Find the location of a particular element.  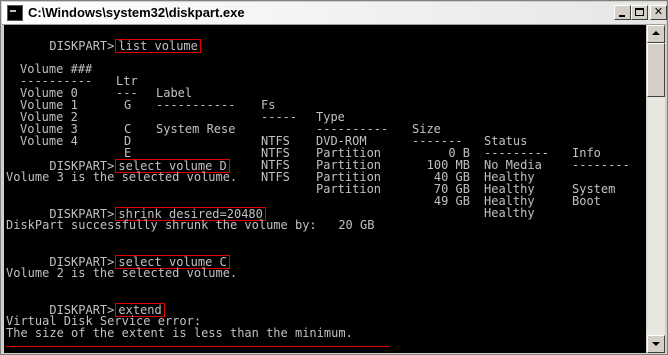

cell-volume: Volume 4 is located at coordinates (49, 141).